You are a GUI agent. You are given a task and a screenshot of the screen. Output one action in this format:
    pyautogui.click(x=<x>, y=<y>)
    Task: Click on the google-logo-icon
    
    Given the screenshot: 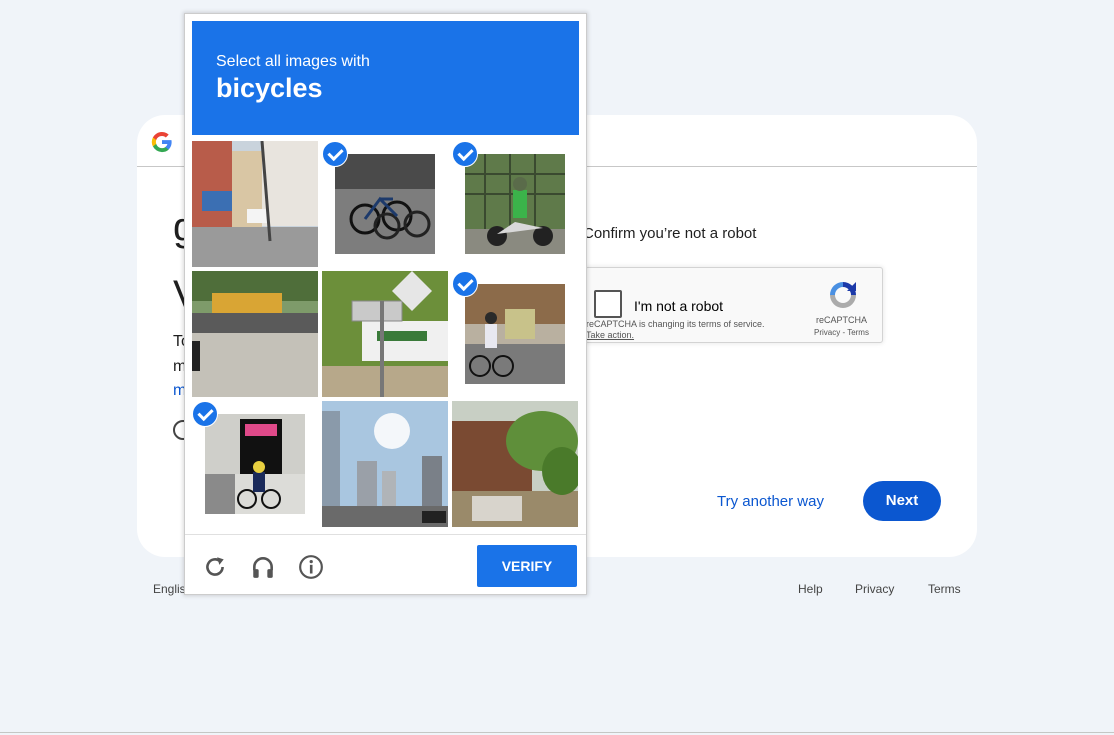 What is the action you would take?
    pyautogui.click(x=161, y=142)
    